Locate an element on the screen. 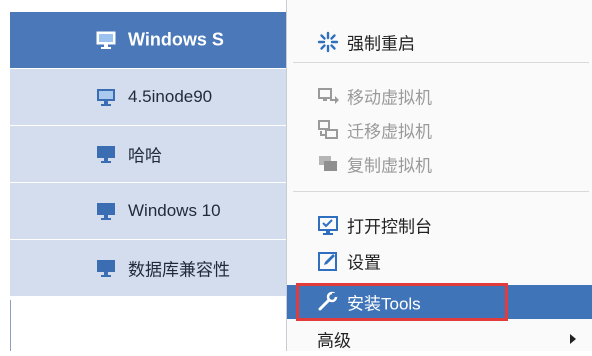 The image size is (592, 356). copy-vm-icon is located at coordinates (328, 163).